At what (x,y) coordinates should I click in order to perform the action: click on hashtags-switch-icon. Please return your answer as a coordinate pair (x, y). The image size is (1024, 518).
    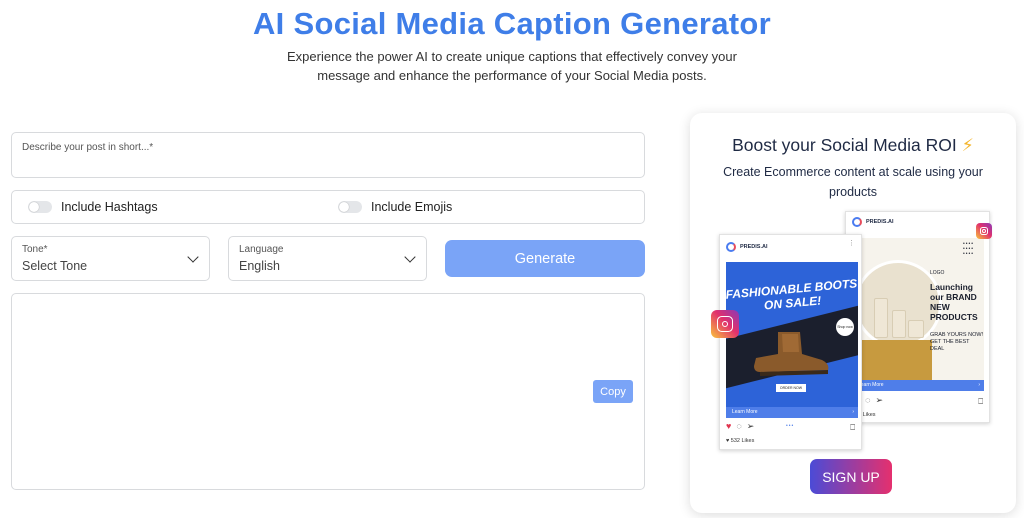
    Looking at the image, I should click on (40, 207).